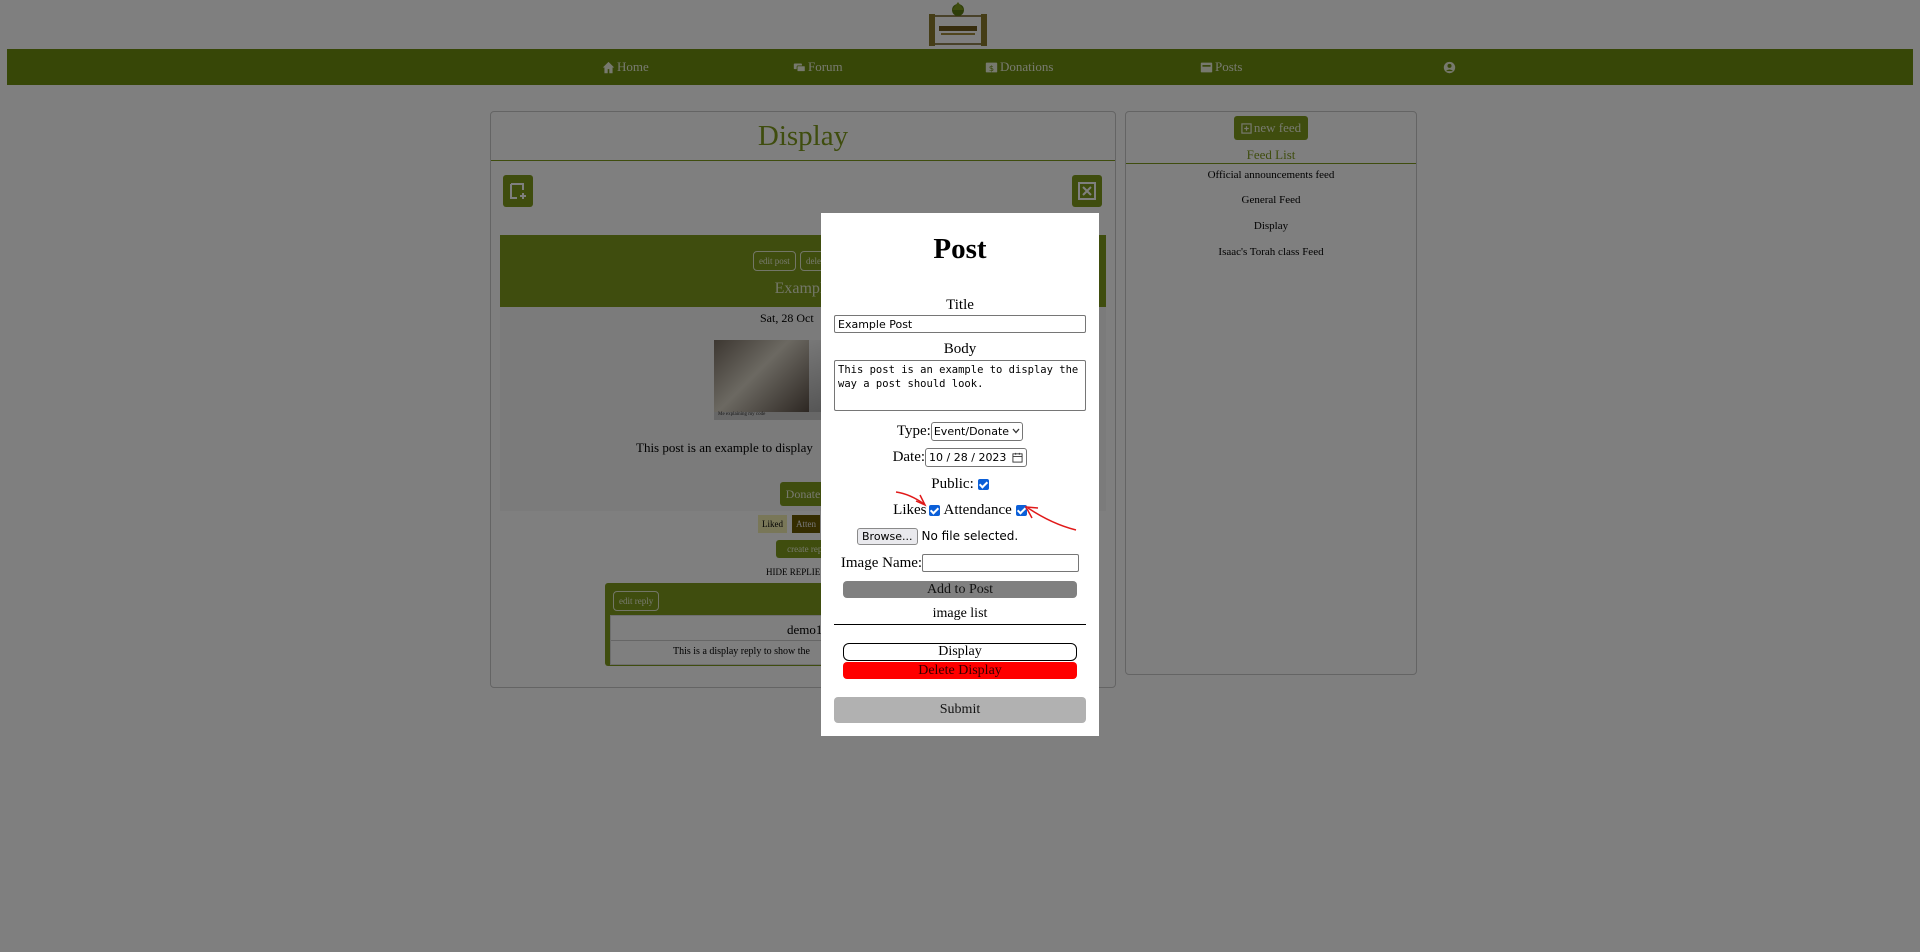 This screenshot has height=952, width=1920. I want to click on date-label: Date:, so click(909, 456).